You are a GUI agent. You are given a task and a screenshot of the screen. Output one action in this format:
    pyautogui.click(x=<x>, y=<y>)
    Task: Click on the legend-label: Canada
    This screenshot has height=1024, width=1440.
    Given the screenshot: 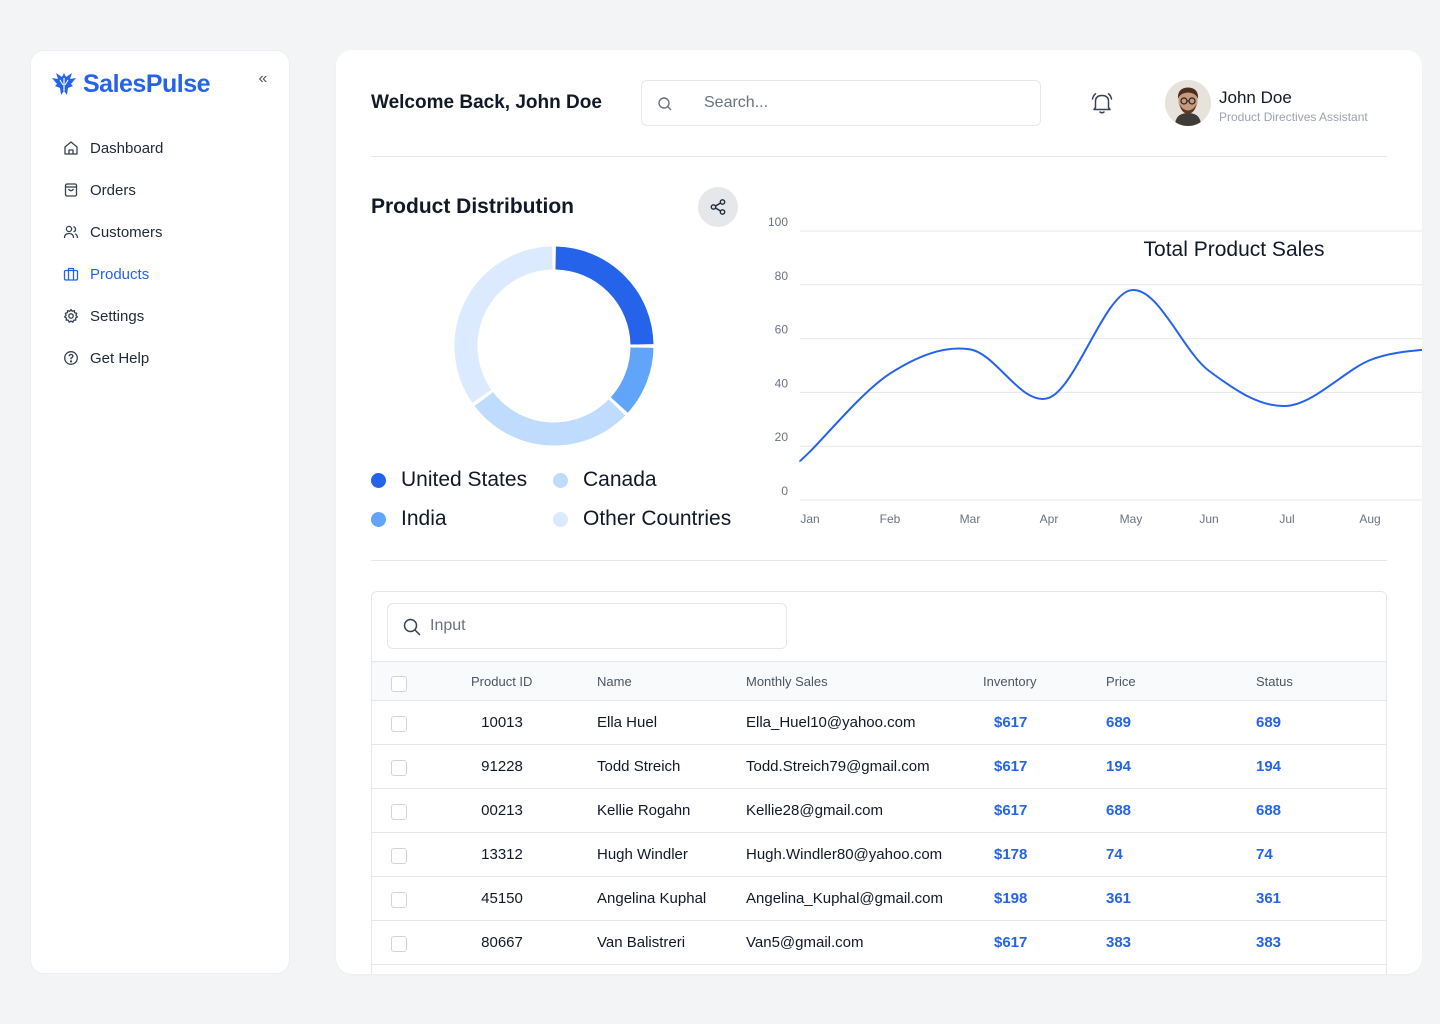 What is the action you would take?
    pyautogui.click(x=620, y=479)
    